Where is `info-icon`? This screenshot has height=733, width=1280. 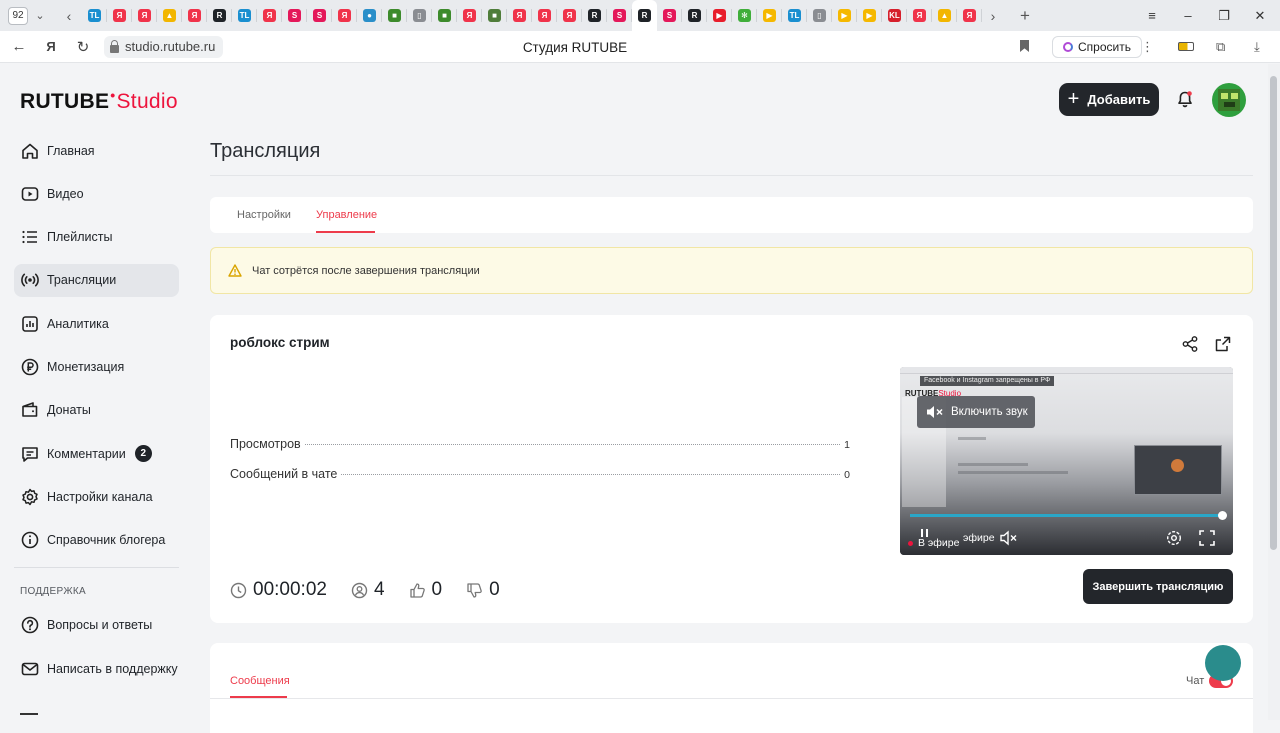
info-icon is located at coordinates (30, 540).